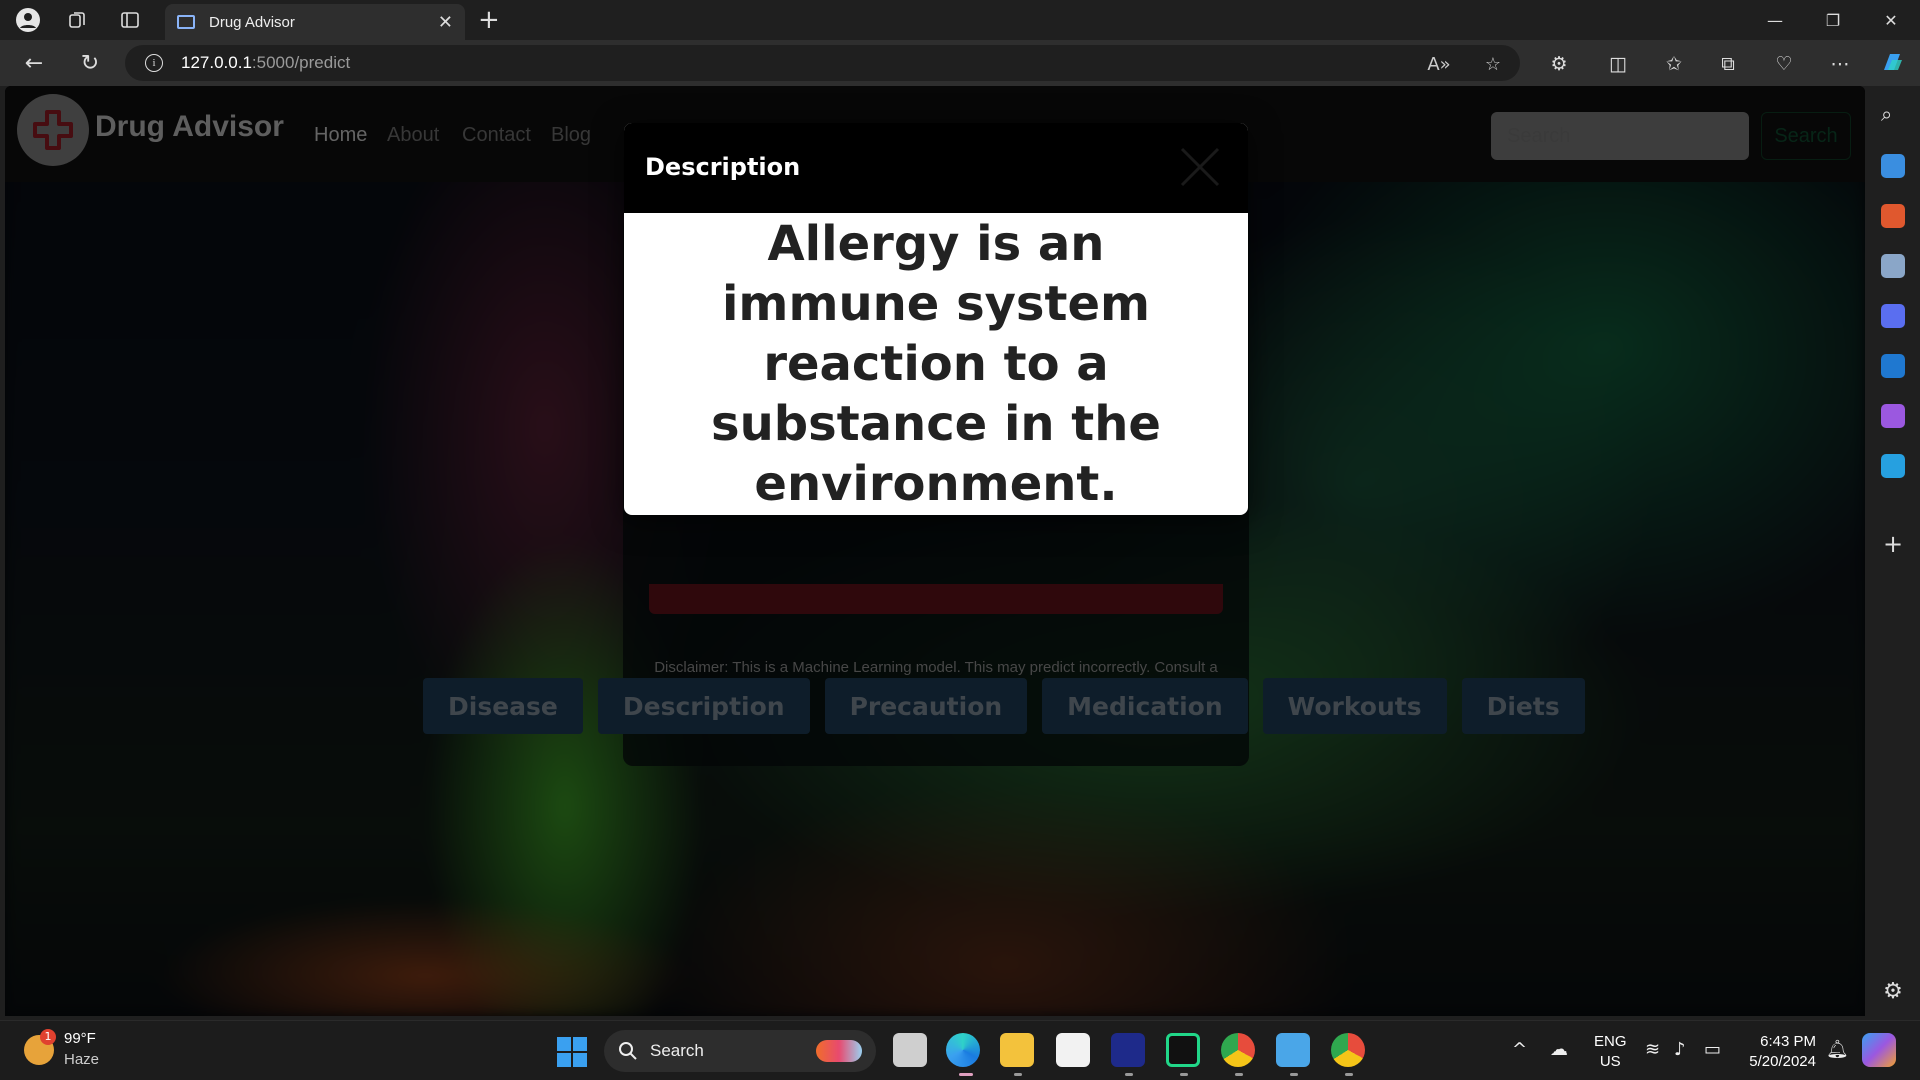 The height and width of the screenshot is (1080, 1920). Describe the element at coordinates (154, 63) in the screenshot. I see `site-info-icon: i` at that location.